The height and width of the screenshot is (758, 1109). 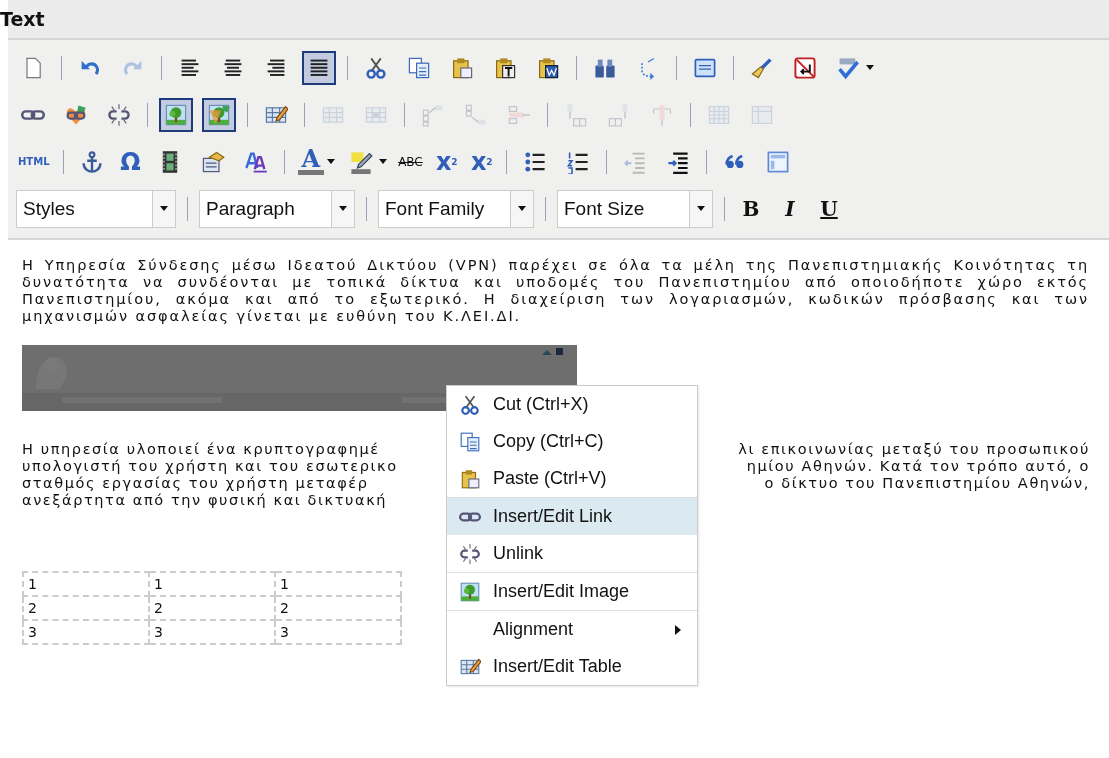 I want to click on paragraph-fragment: υπολογιστή του χρήστη και του εσωτερικο, so click(x=210, y=466).